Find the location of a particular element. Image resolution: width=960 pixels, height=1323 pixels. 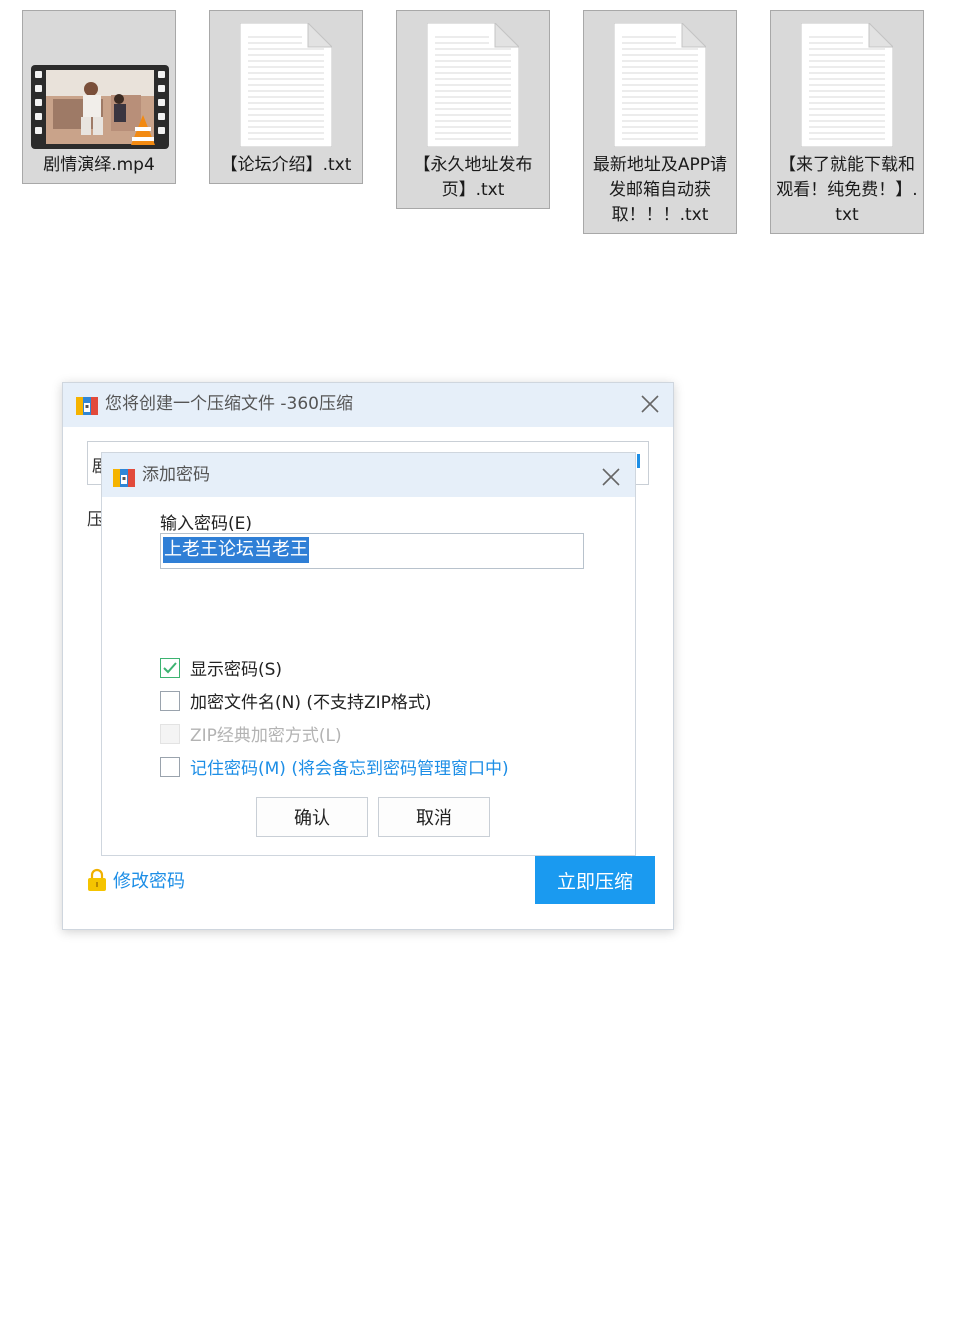

file-tile-text: 【永久地址发布页】.txt is located at coordinates (473, 109).